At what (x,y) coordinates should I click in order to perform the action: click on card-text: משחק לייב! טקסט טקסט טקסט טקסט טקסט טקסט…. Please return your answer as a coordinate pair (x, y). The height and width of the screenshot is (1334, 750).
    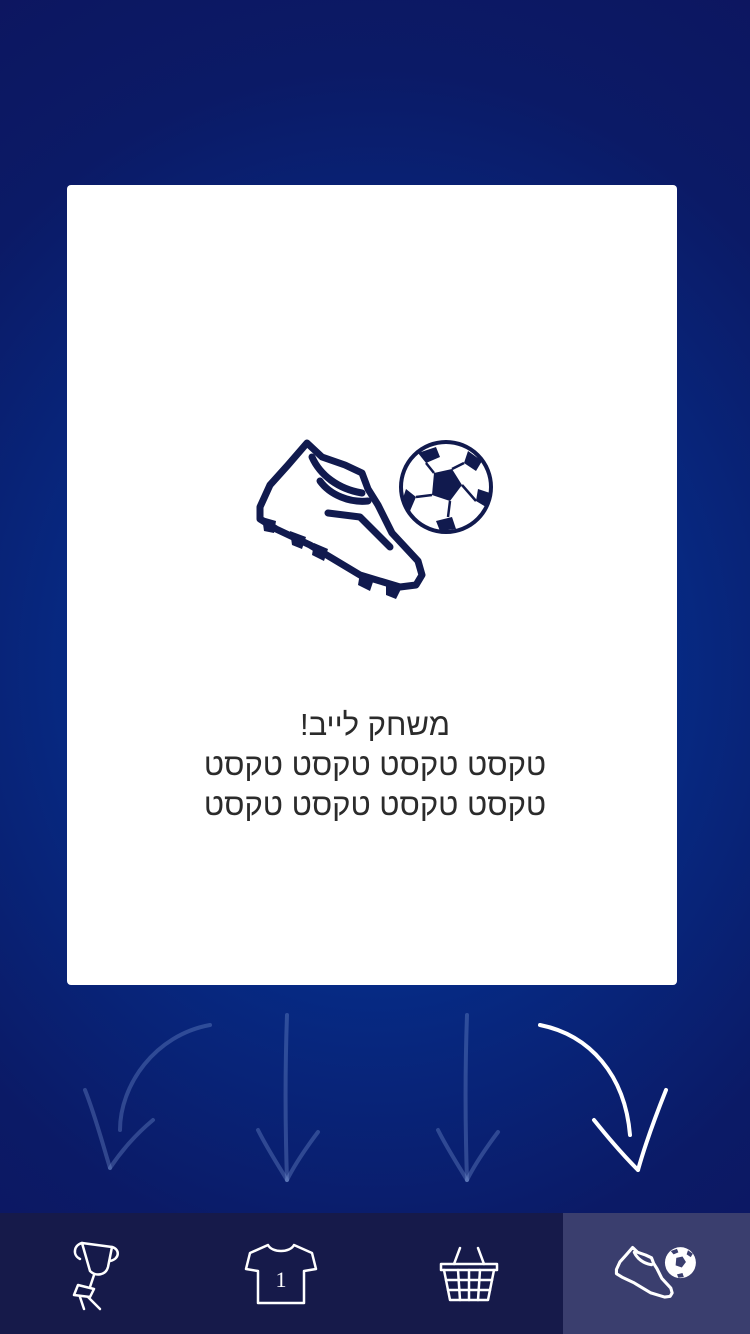
    Looking at the image, I should click on (375, 765).